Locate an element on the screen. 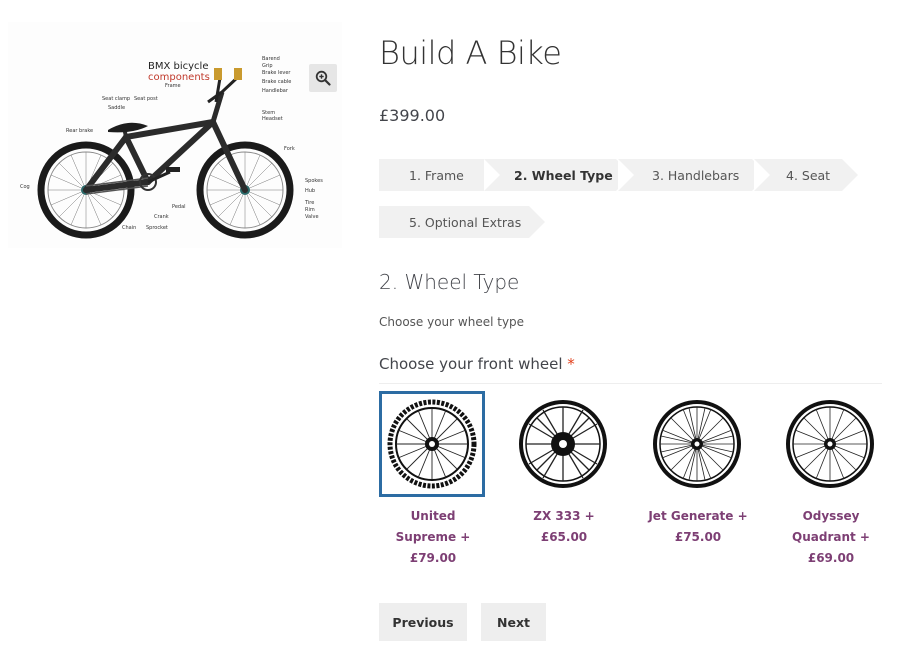 This screenshot has height=658, width=900. step-optional-extras: 5. Optional Extras is located at coordinates (462, 222).